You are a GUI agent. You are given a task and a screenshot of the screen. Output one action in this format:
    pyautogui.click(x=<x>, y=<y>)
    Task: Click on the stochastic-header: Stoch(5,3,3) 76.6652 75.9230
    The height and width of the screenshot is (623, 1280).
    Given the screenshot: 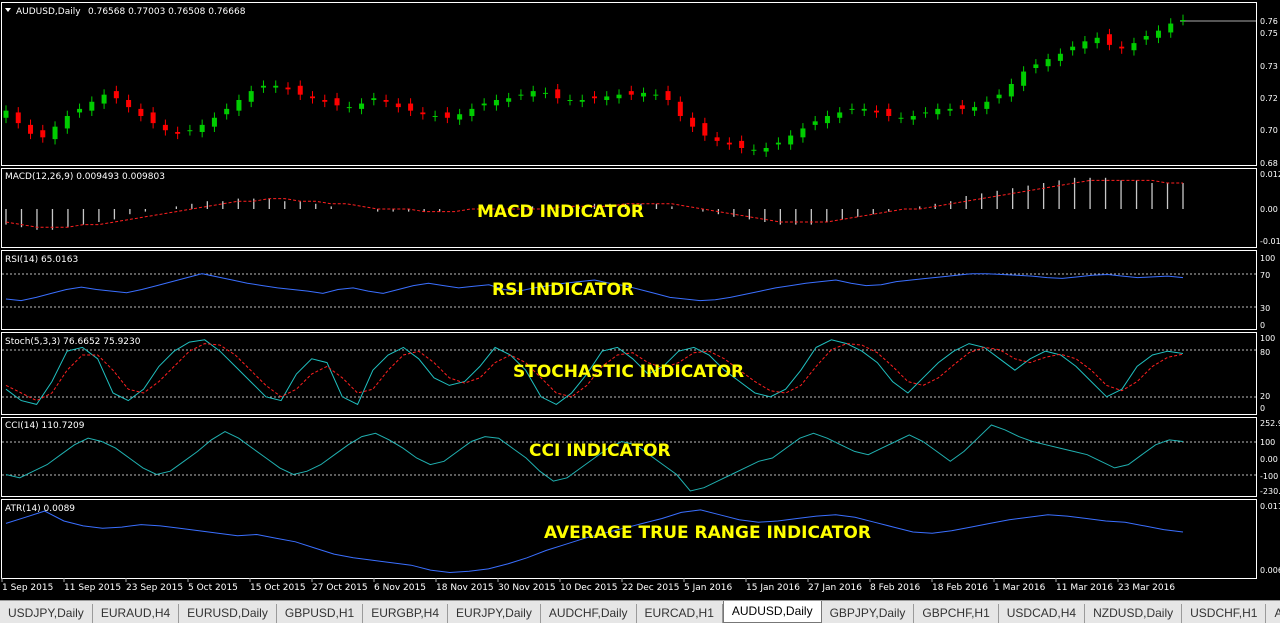 What is the action you would take?
    pyautogui.click(x=73, y=342)
    